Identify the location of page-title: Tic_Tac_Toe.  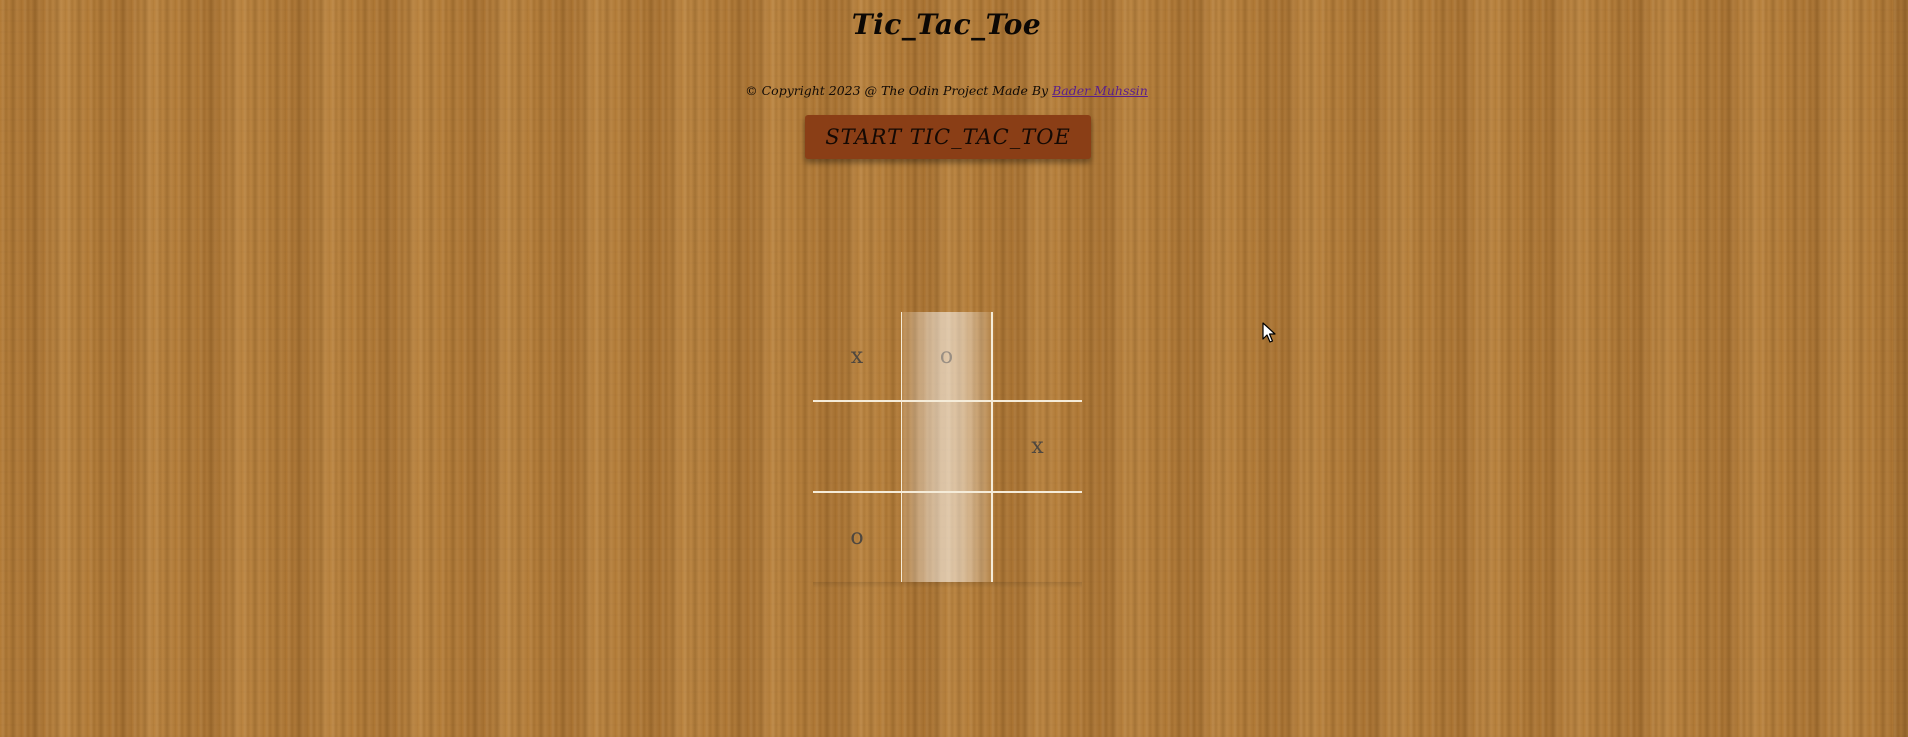
(946, 24).